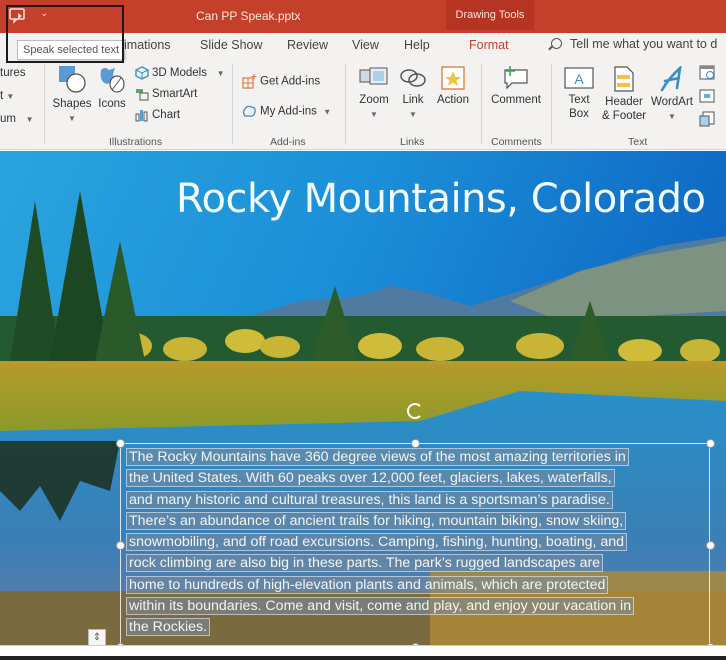 The image size is (726, 660). I want to click on 3d-models-button: 3D Models ▼, so click(179, 73).